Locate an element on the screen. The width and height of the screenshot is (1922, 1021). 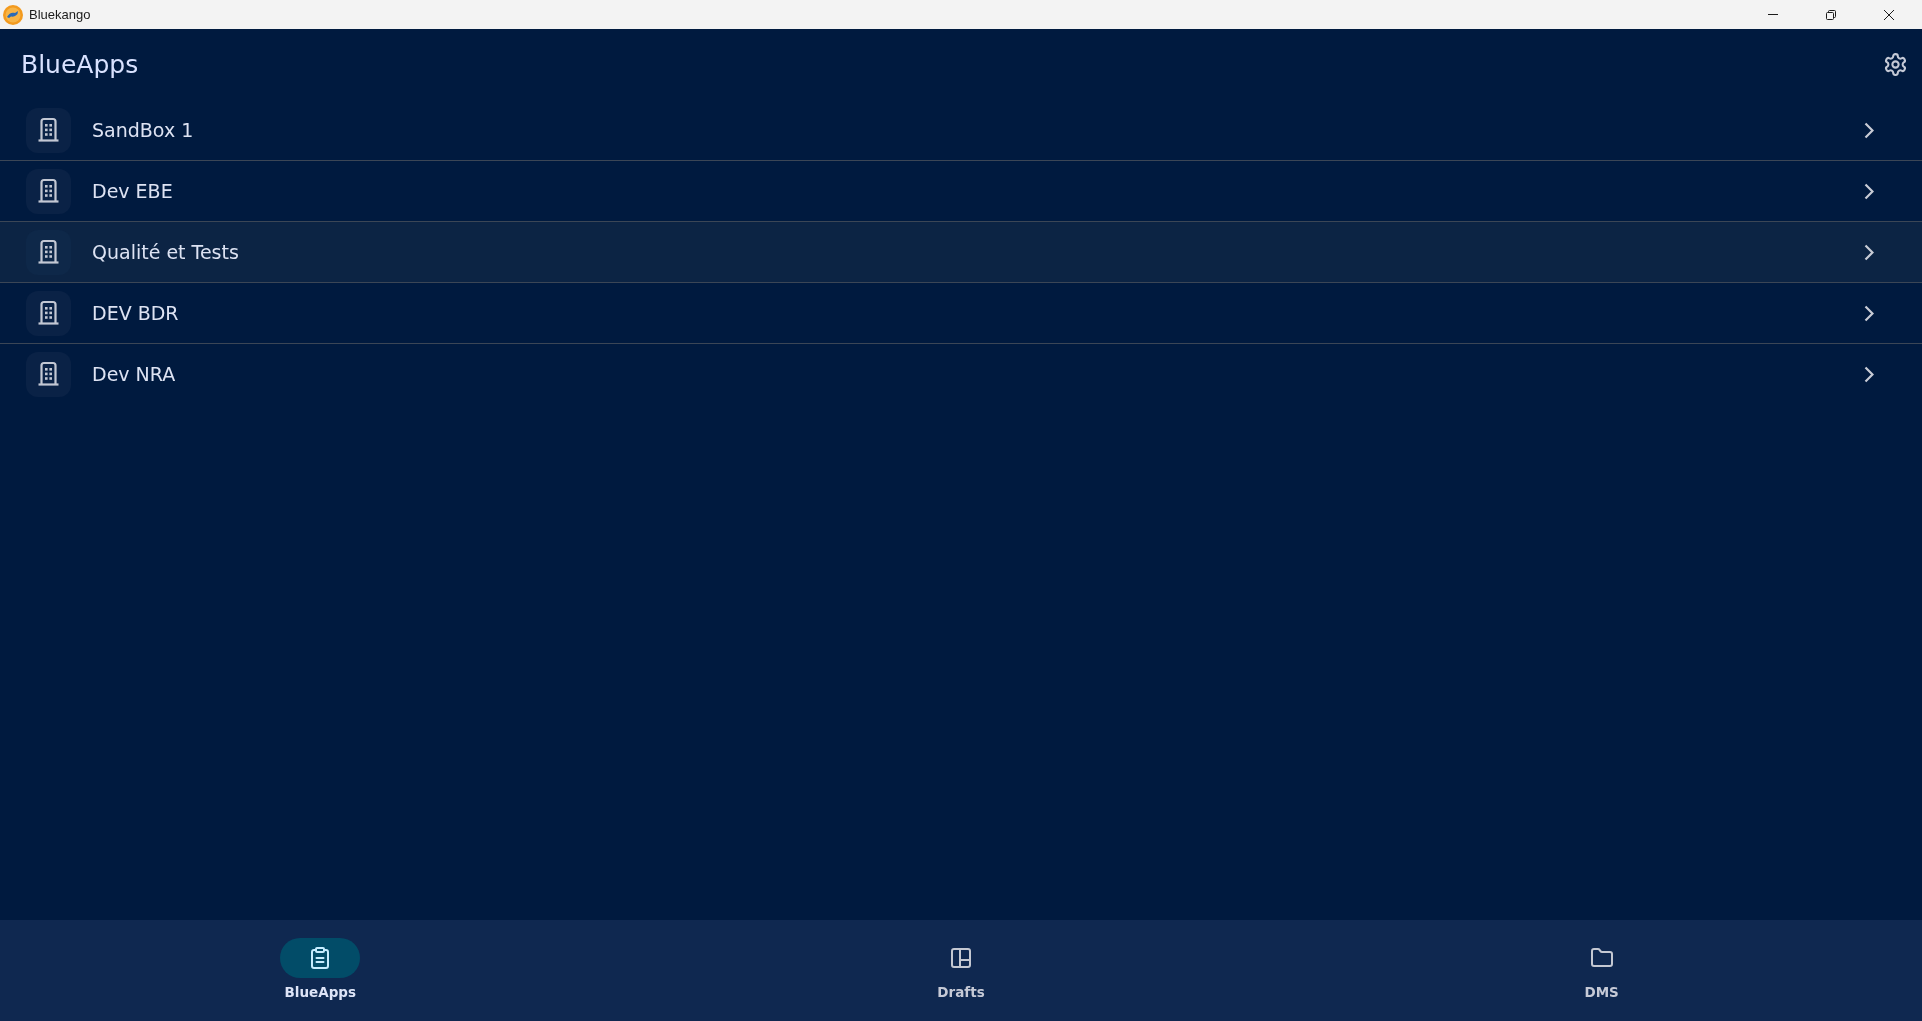
settings-icon is located at coordinates (1895, 64).